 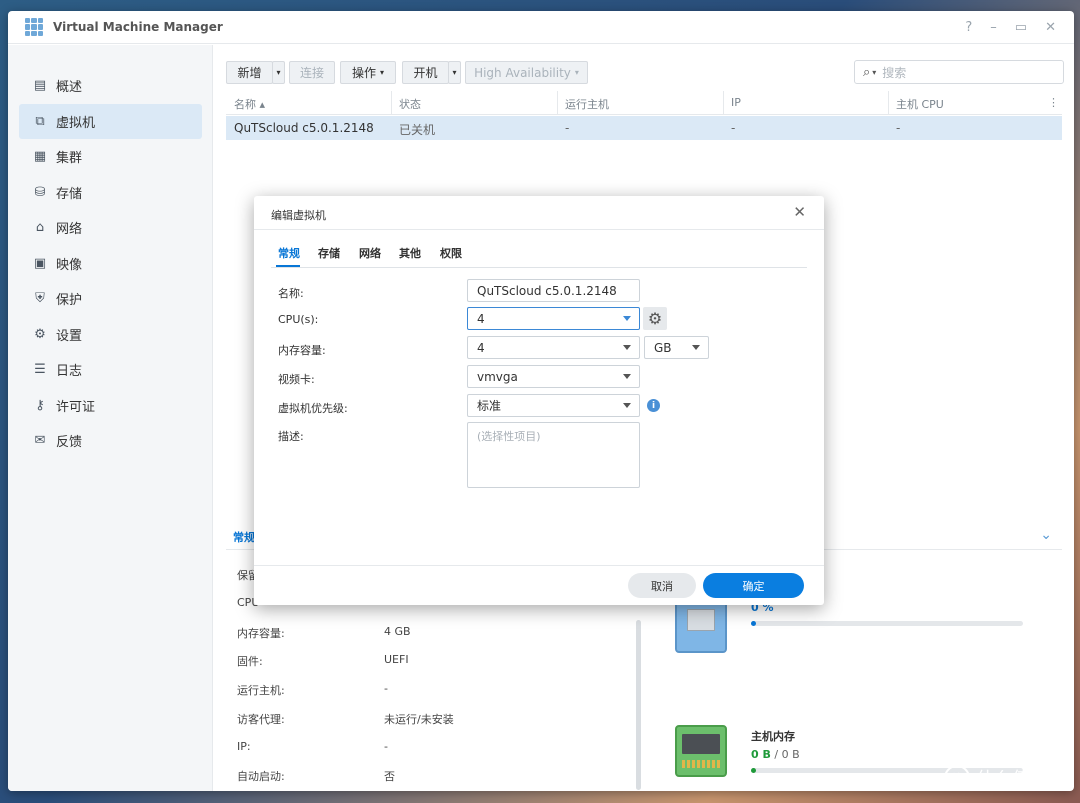 What do you see at coordinates (298, 319) in the screenshot?
I see `cpu-label: CPU(s):` at bounding box center [298, 319].